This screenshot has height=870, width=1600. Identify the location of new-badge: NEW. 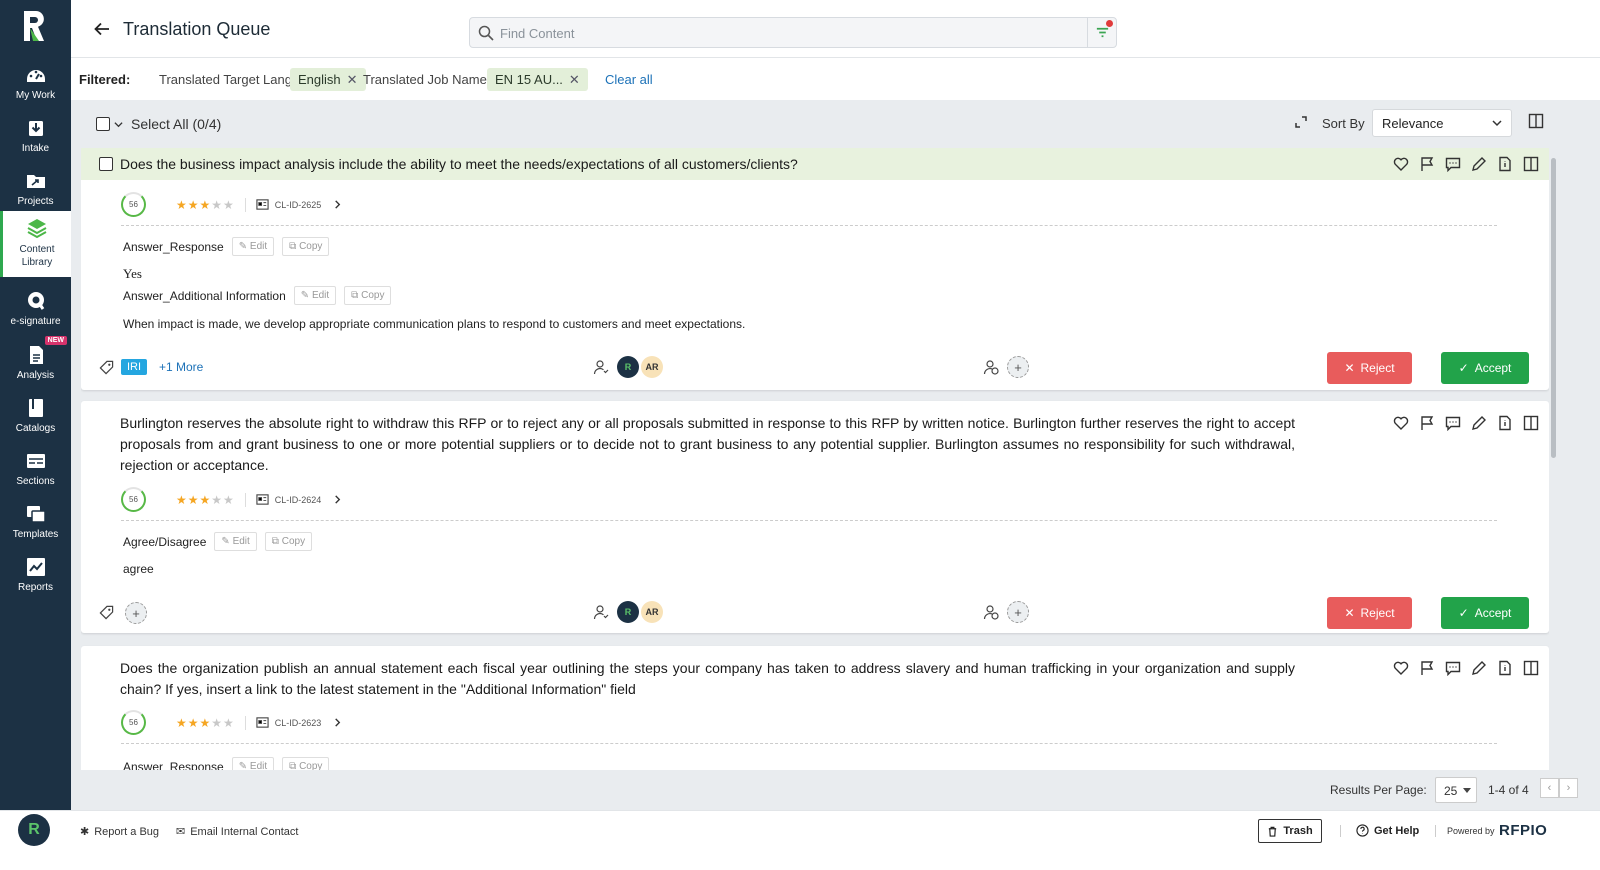
(55, 340).